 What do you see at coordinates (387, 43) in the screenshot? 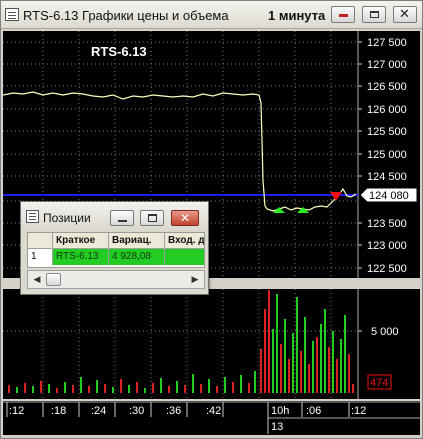
I see `price-tick-label: 127 500` at bounding box center [387, 43].